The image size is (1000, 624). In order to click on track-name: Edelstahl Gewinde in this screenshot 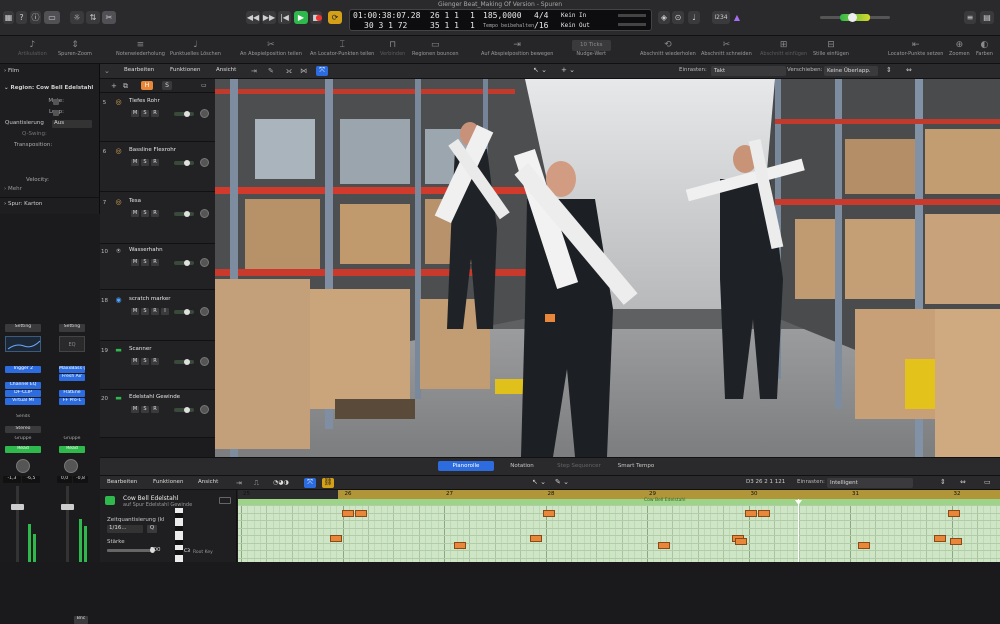, I will do `click(154, 397)`.